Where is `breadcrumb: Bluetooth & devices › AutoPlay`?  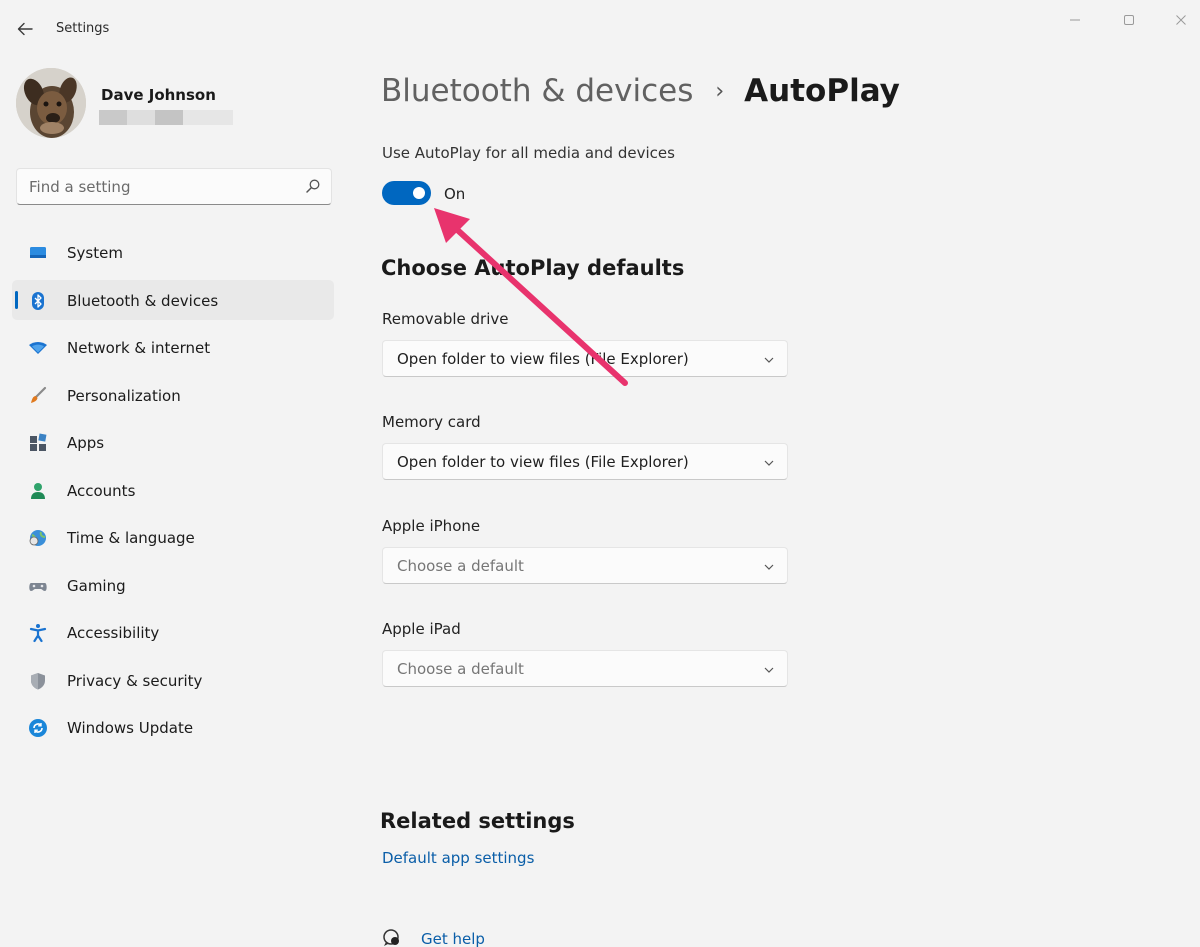 breadcrumb: Bluetooth & devices › AutoPlay is located at coordinates (640, 91).